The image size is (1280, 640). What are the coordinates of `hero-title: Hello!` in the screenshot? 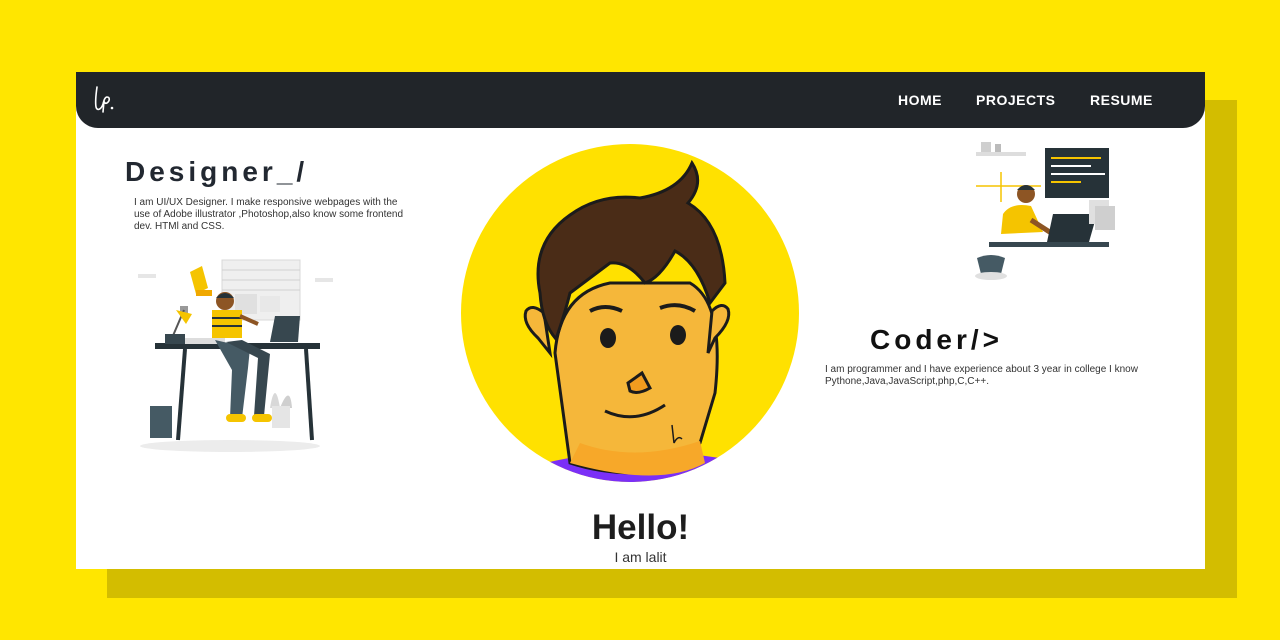 It's located at (640, 527).